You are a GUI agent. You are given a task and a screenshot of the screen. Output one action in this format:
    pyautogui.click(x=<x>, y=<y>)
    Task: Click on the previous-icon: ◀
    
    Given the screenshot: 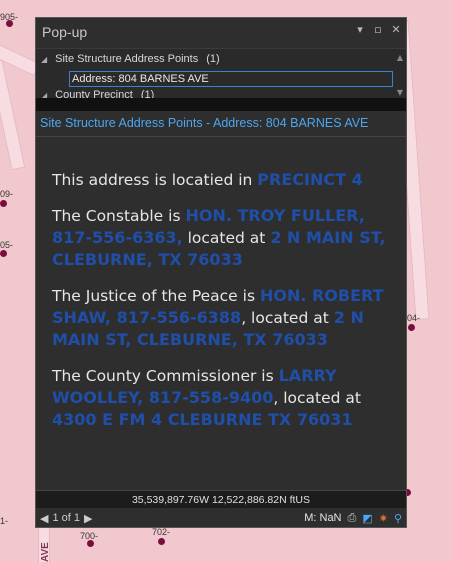 What is the action you would take?
    pyautogui.click(x=44, y=518)
    